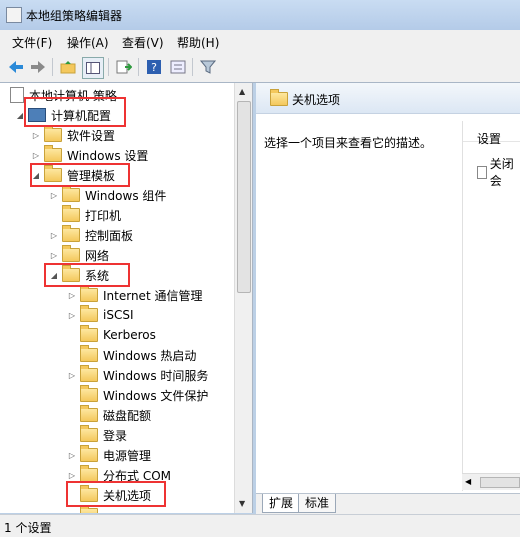 The width and height of the screenshot is (520, 537). Describe the element at coordinates (208, 67) in the screenshot. I see `filter-icon` at that location.